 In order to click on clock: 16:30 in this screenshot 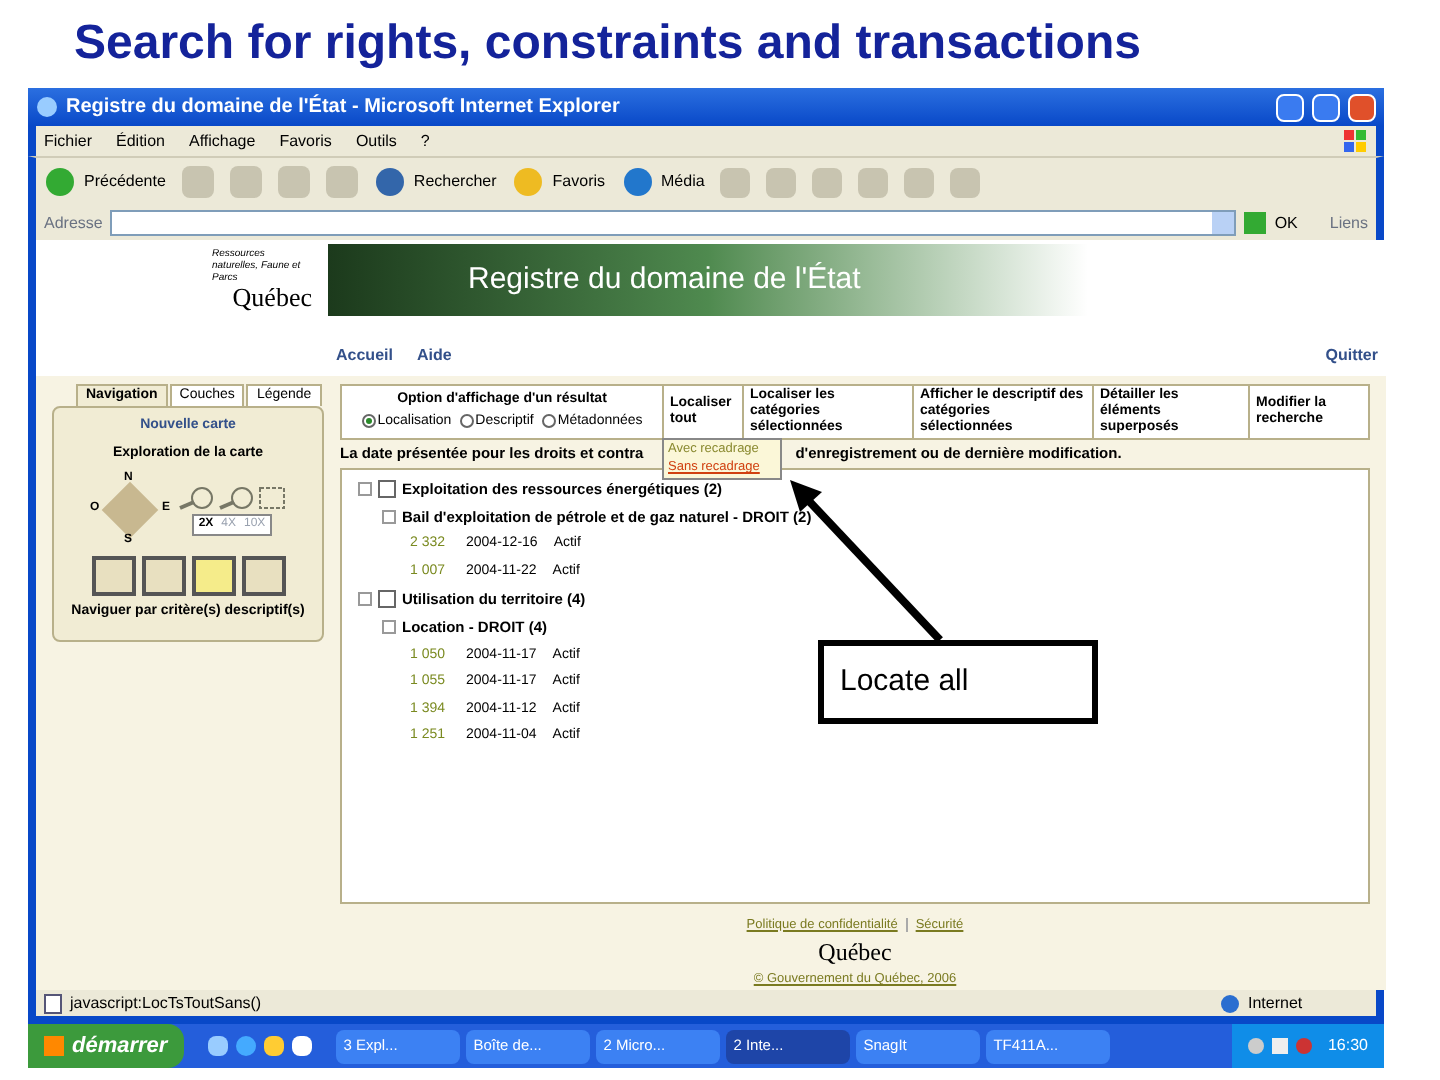, I will do `click(1347, 1046)`.